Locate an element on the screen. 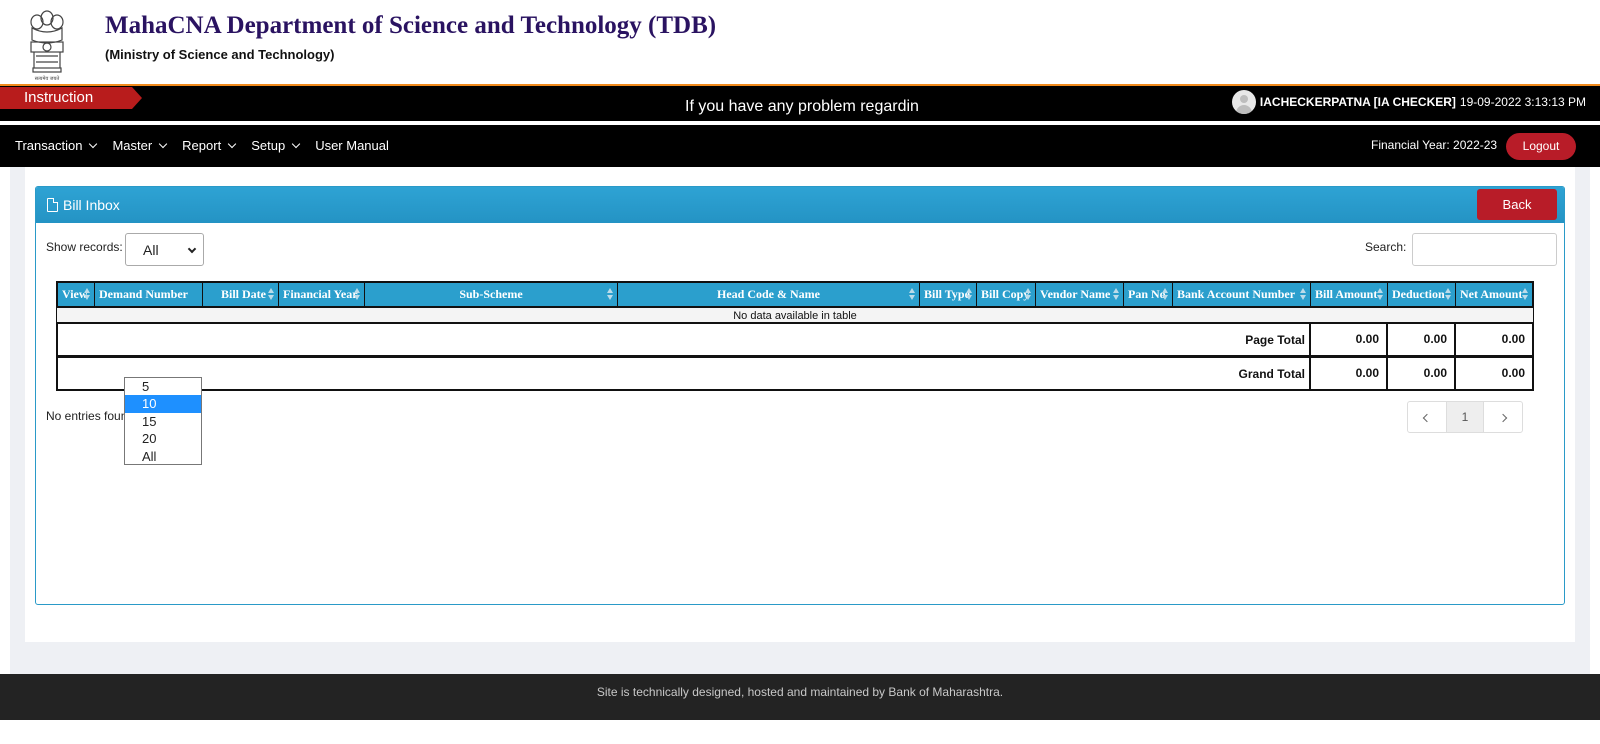 This screenshot has height=744, width=1600. column-header-deduction: Deduction is located at coordinates (1422, 294).